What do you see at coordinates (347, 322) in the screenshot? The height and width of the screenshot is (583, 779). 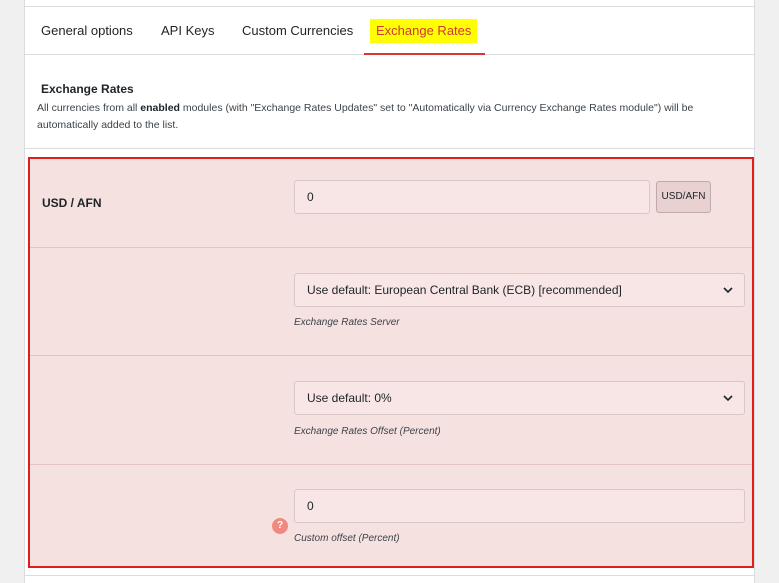 I see `exchange-rates-server-hint: Exchange Rates Server` at bounding box center [347, 322].